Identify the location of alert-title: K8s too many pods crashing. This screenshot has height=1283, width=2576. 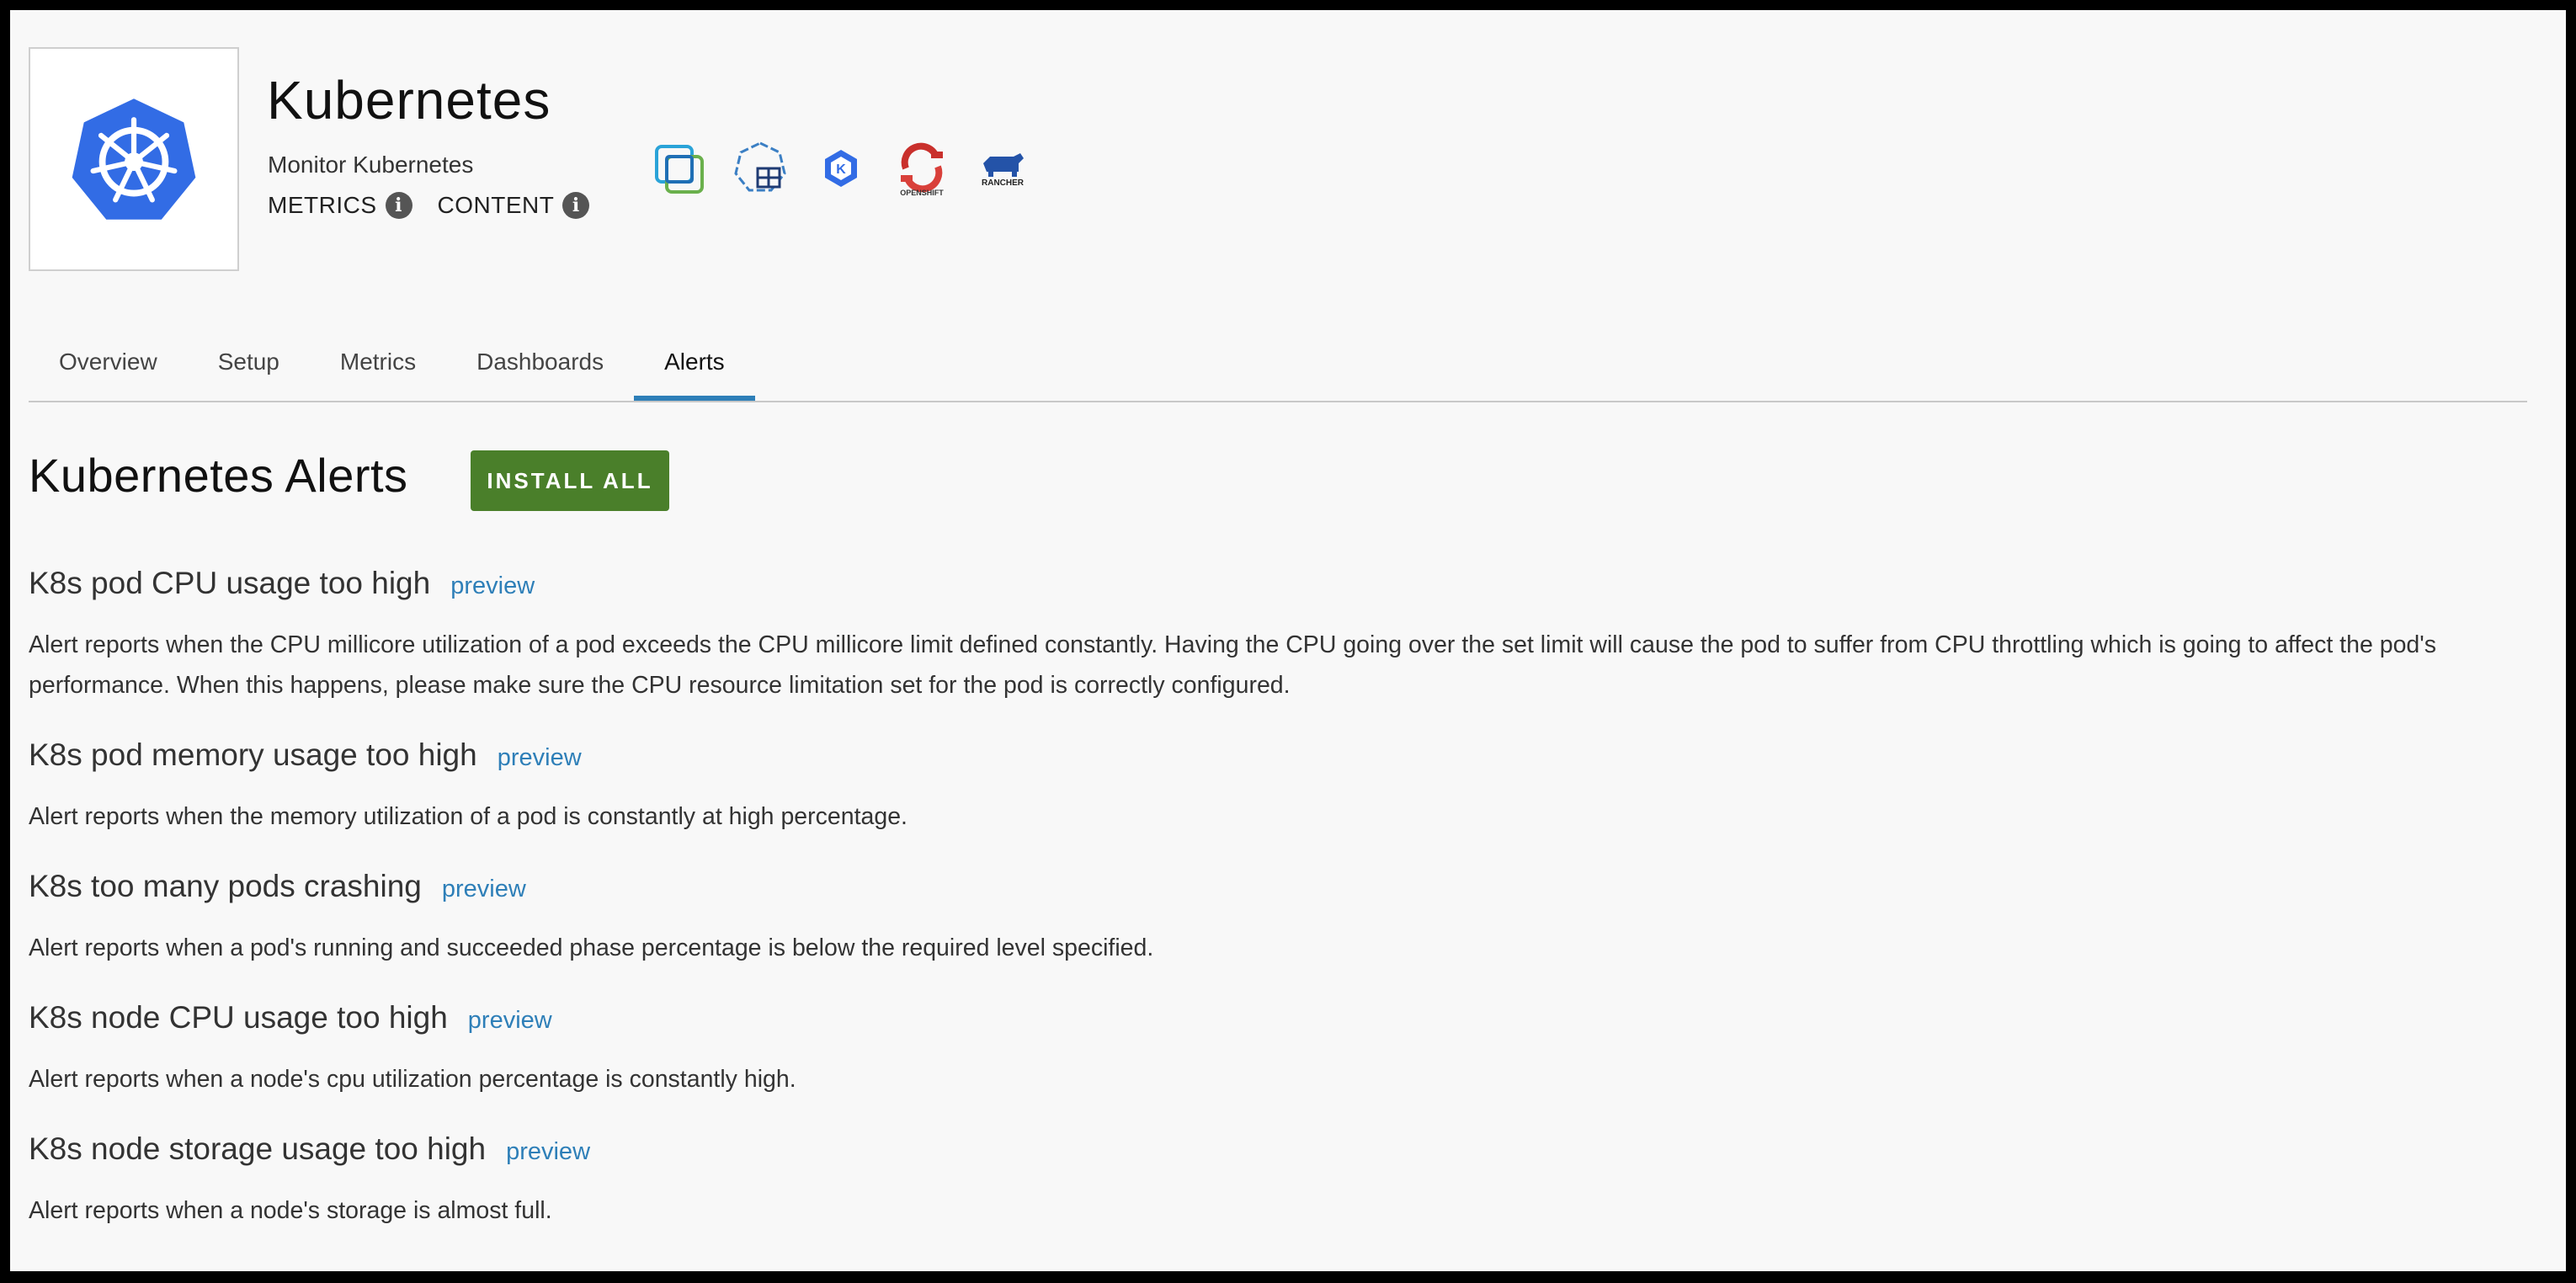
(226, 886).